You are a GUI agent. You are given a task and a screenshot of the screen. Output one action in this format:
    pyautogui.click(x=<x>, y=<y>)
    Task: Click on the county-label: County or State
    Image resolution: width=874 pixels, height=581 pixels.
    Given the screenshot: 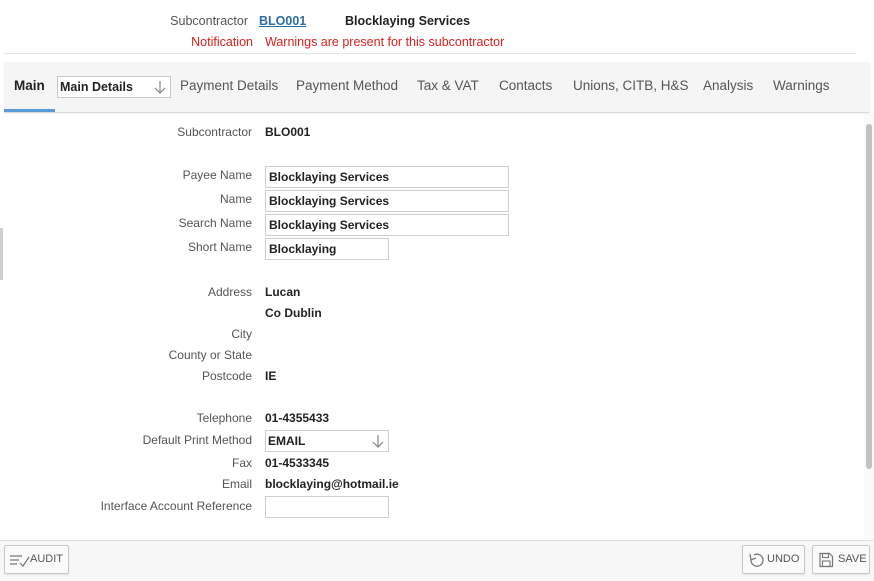 What is the action you would take?
    pyautogui.click(x=210, y=355)
    